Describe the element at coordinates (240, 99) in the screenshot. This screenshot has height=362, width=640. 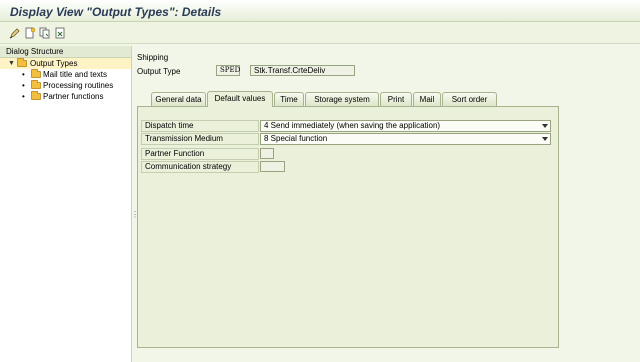
I see `tab-default-values: Default values` at that location.